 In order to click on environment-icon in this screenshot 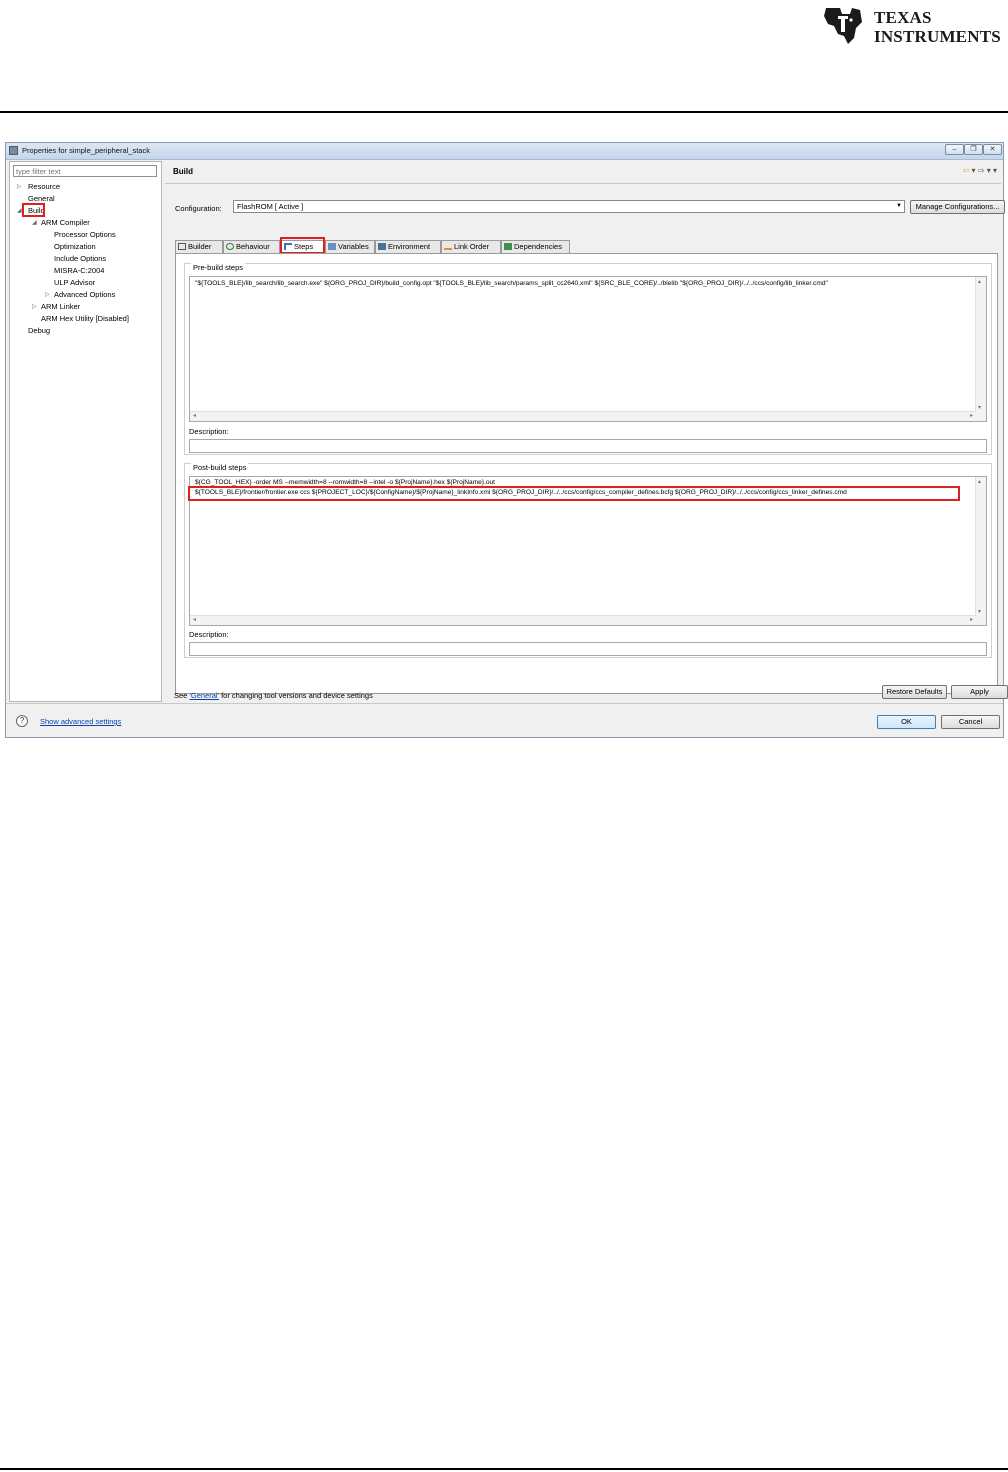, I will do `click(382, 246)`.